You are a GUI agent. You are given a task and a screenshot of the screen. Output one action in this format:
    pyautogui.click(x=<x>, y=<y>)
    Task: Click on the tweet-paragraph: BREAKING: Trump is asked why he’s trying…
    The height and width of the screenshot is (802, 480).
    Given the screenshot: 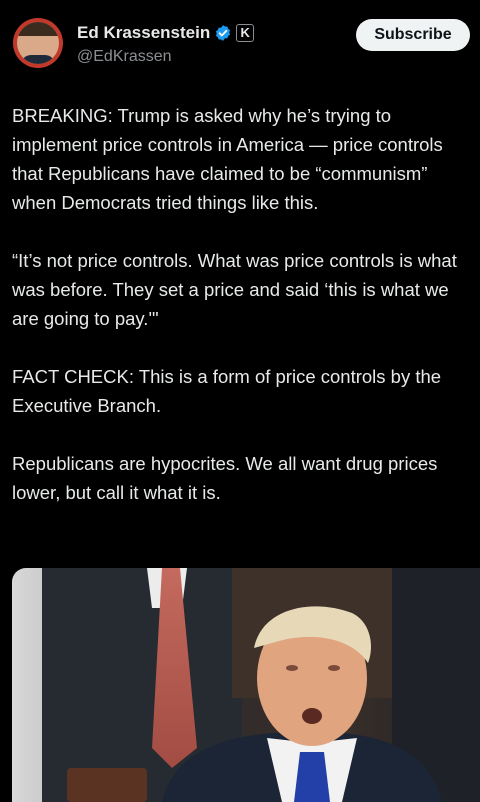 What is the action you would take?
    pyautogui.click(x=227, y=159)
    